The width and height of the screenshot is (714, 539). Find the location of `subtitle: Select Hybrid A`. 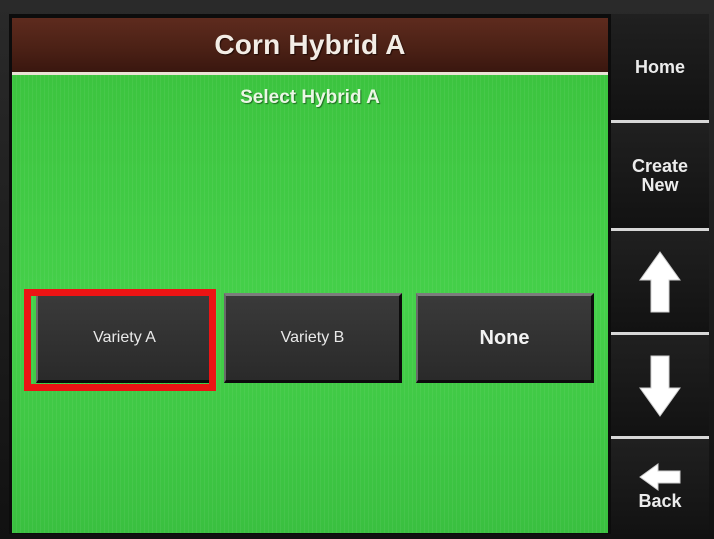

subtitle: Select Hybrid A is located at coordinates (310, 97).